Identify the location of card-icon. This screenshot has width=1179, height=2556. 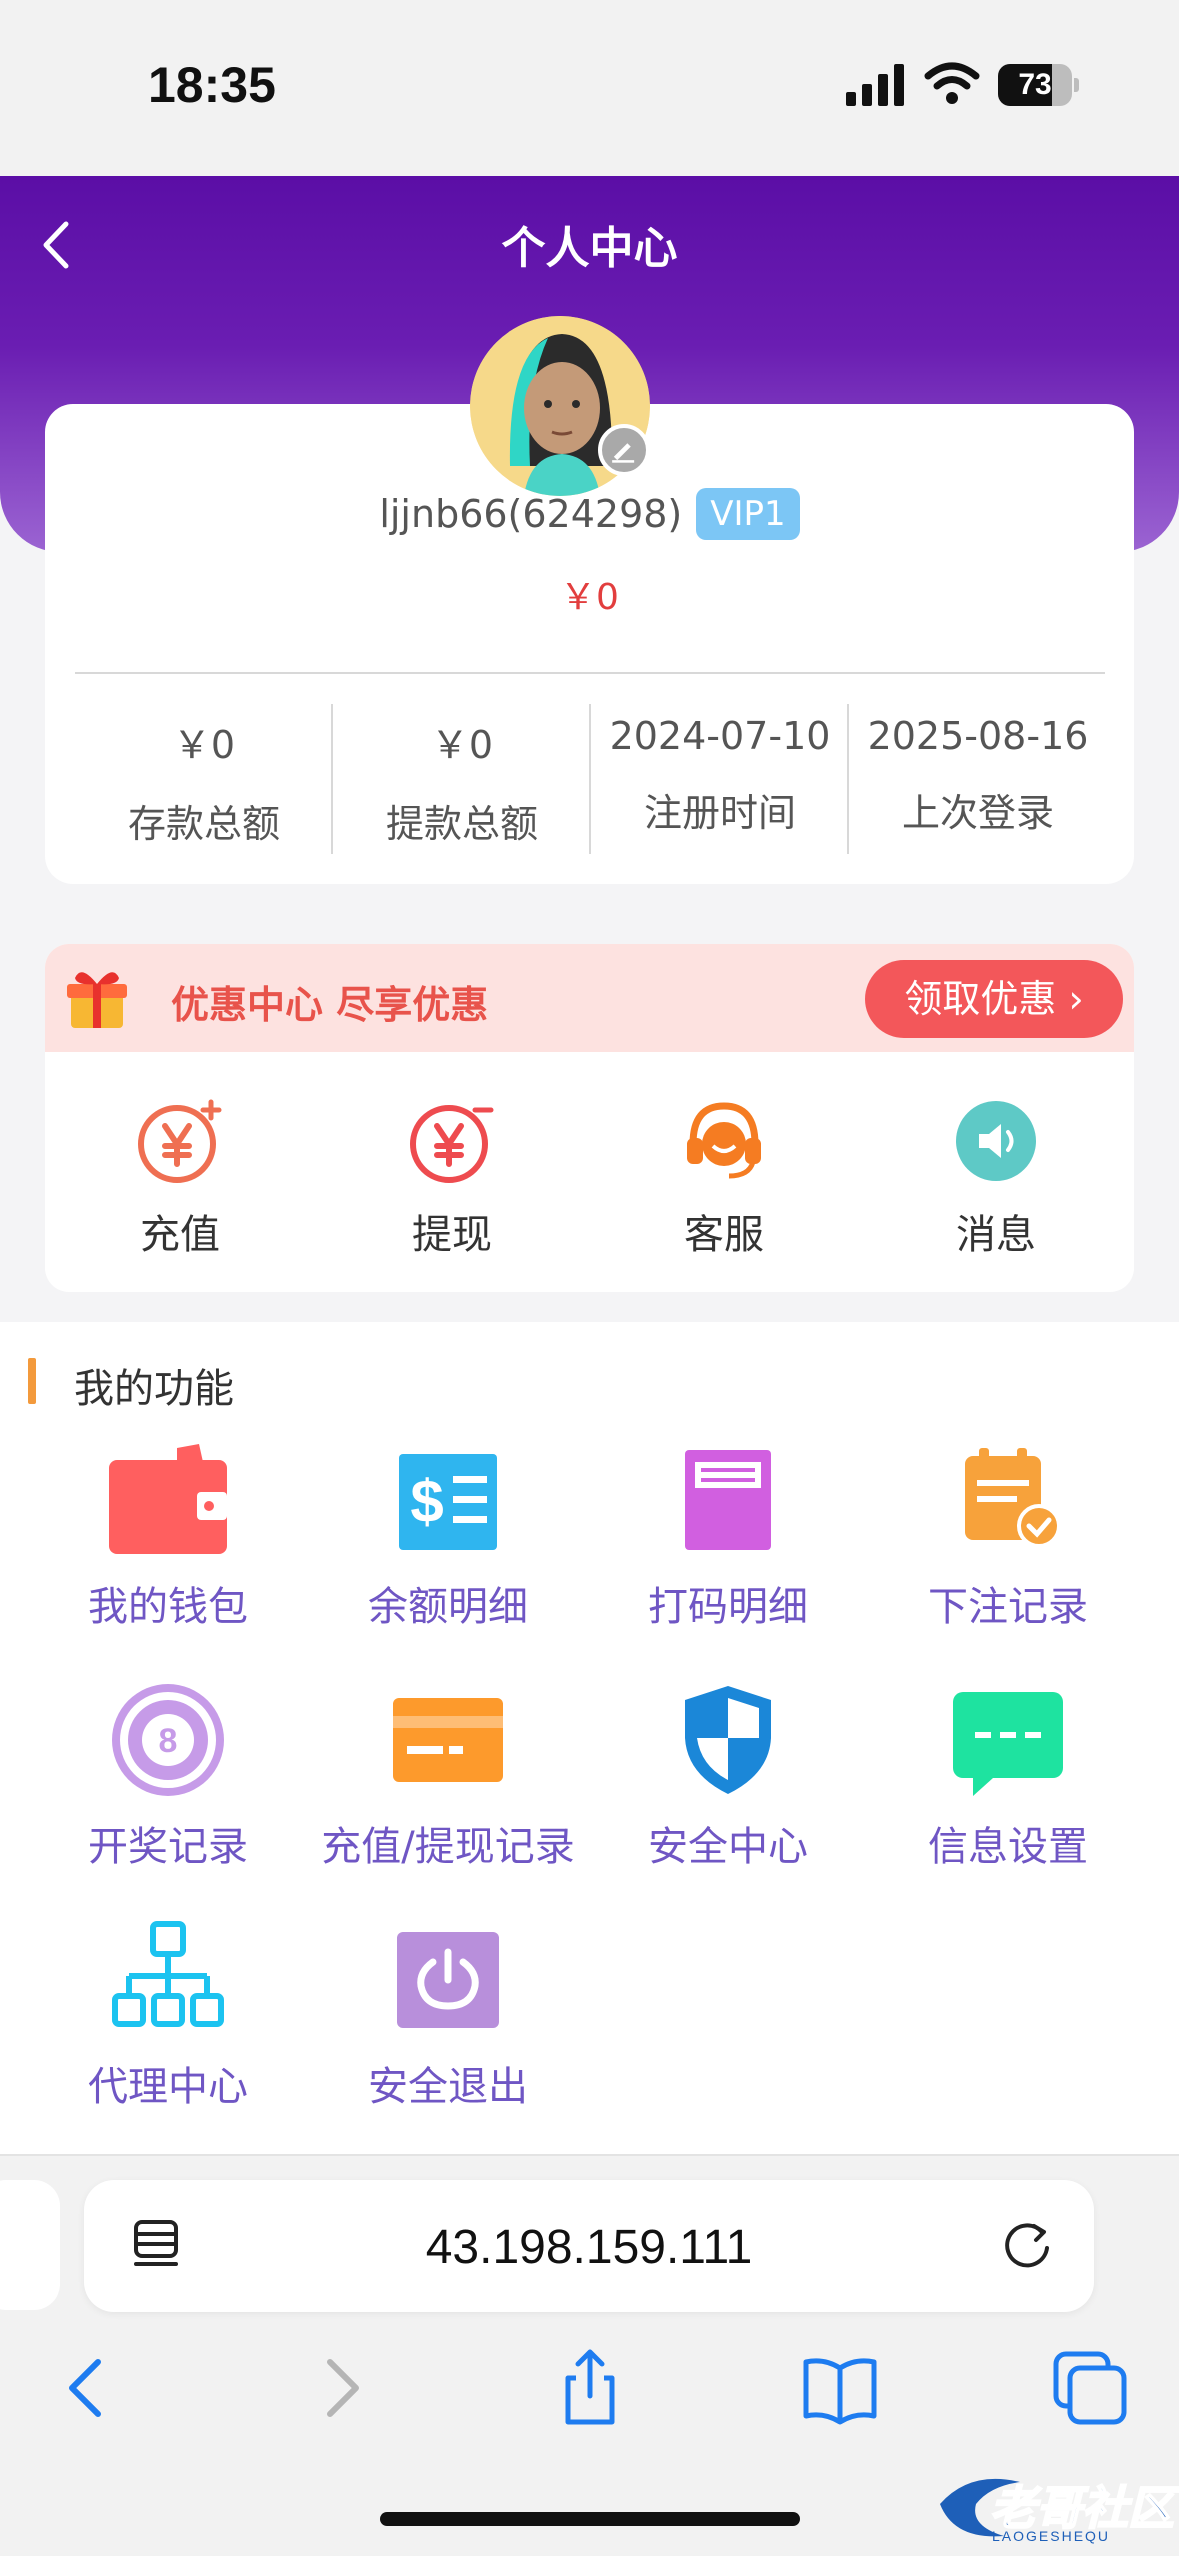
(448, 1740).